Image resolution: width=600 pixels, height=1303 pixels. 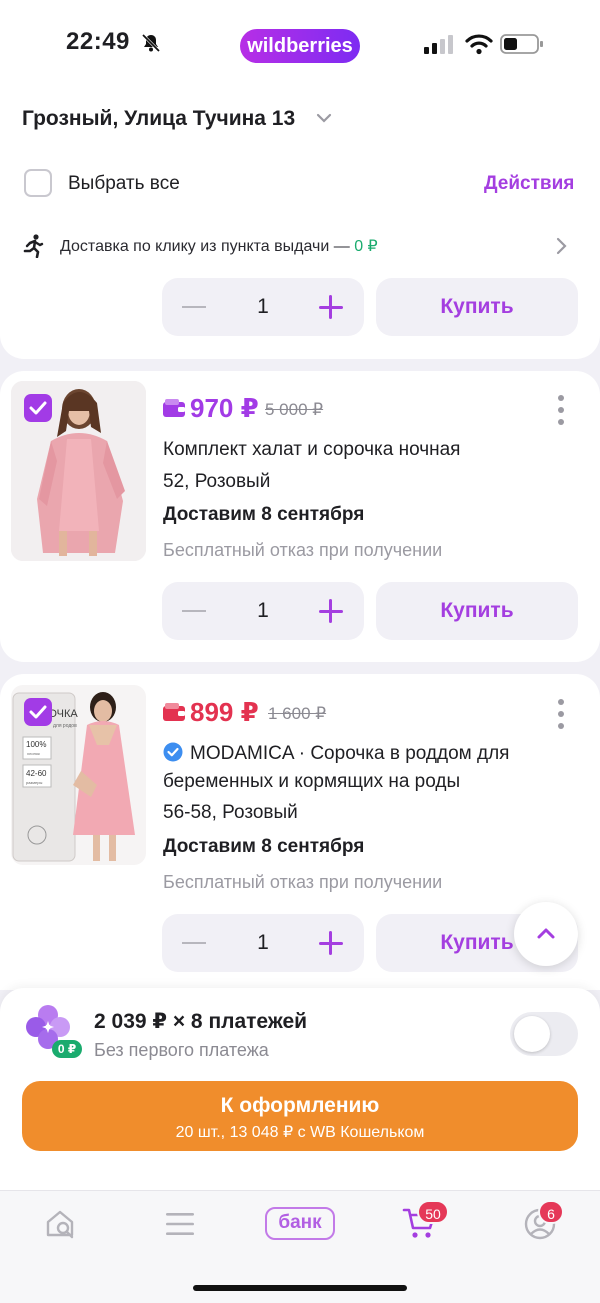 I want to click on scroll-to-top-button, so click(x=546, y=934).